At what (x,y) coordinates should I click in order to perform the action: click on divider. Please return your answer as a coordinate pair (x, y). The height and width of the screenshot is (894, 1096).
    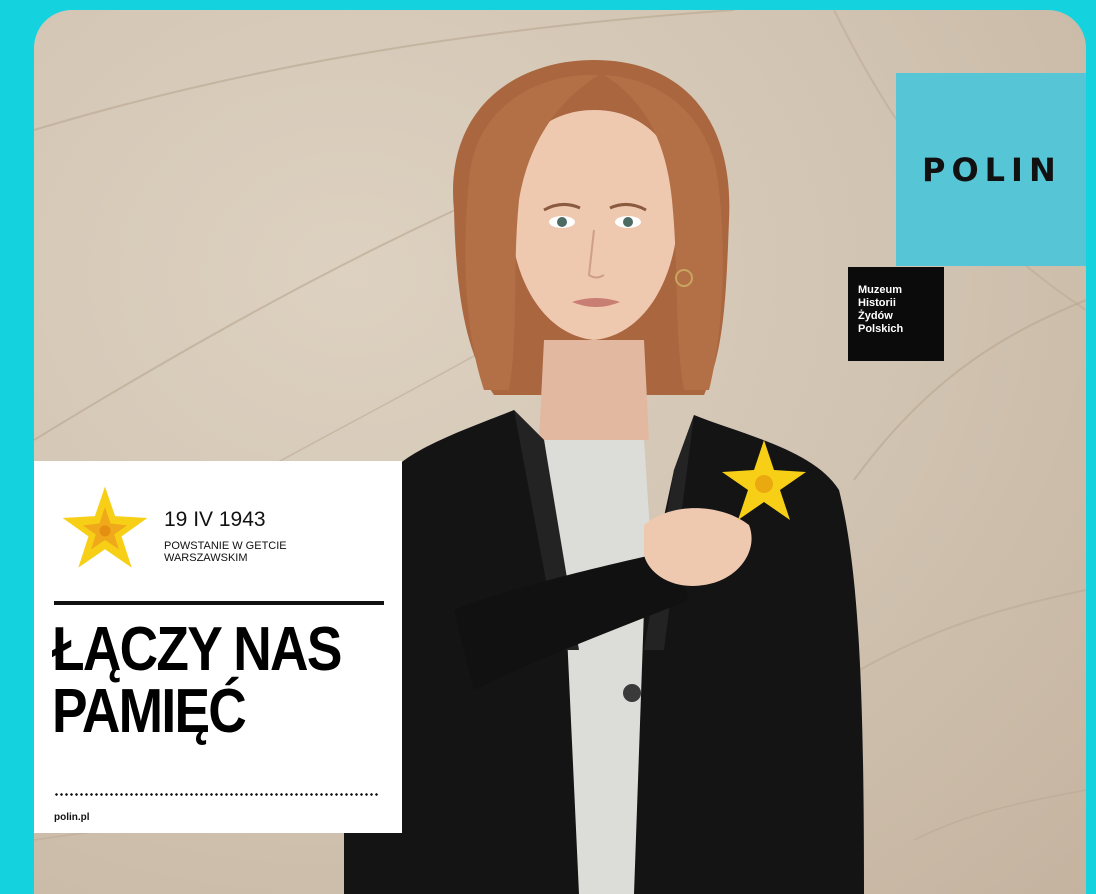
    Looking at the image, I should click on (219, 603).